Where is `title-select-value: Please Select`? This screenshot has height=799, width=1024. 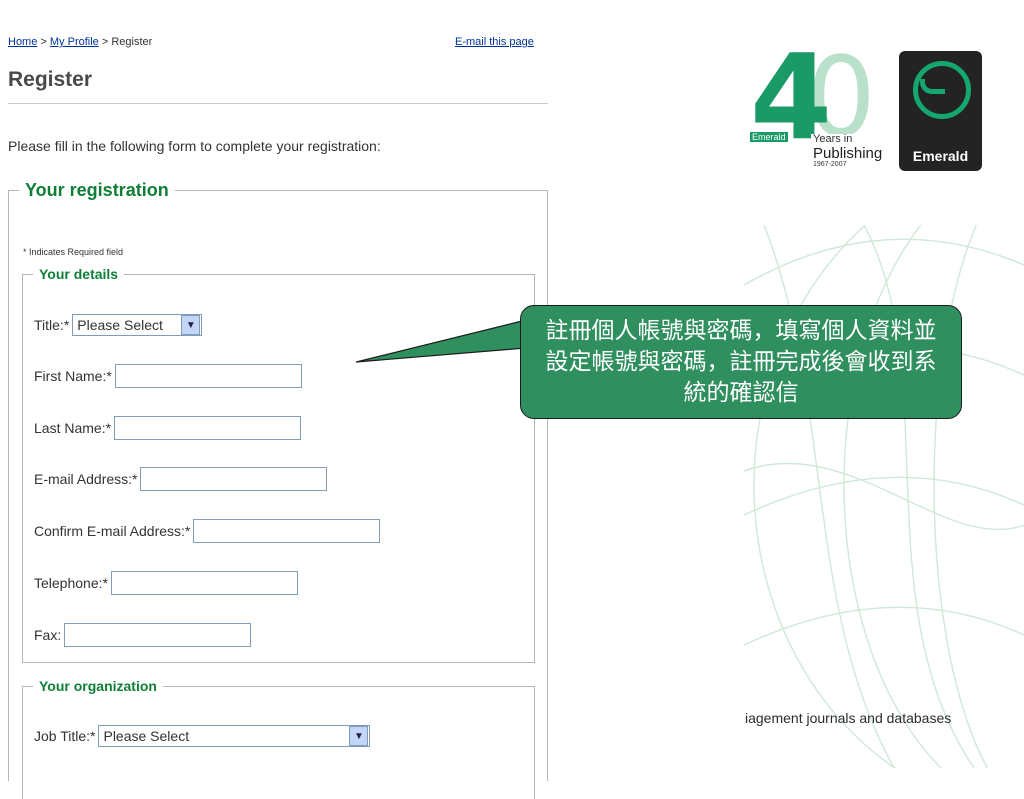 title-select-value: Please Select is located at coordinates (120, 325).